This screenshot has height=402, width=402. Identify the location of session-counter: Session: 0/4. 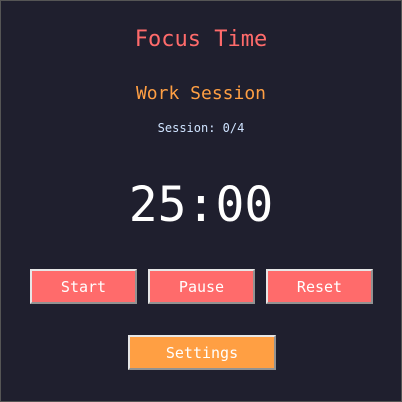
(201, 128).